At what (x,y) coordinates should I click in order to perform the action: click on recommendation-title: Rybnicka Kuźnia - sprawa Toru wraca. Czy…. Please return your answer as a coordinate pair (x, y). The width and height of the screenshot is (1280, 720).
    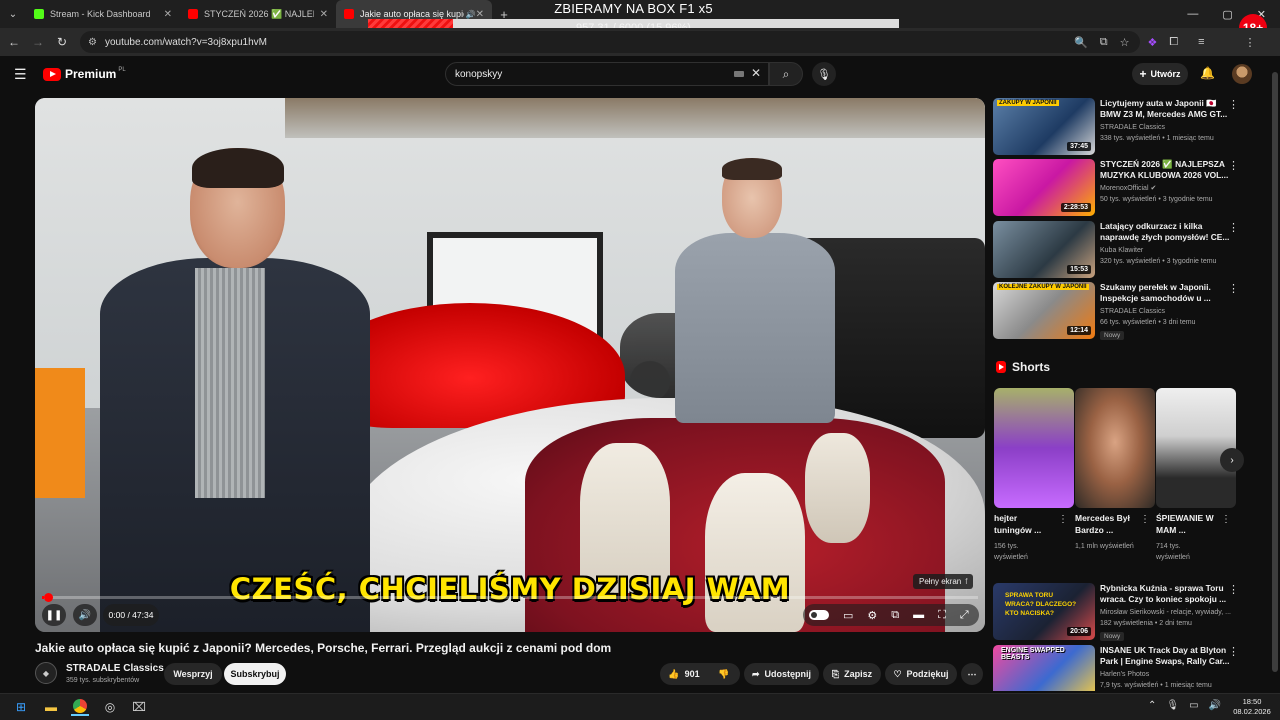
    Looking at the image, I should click on (1166, 594).